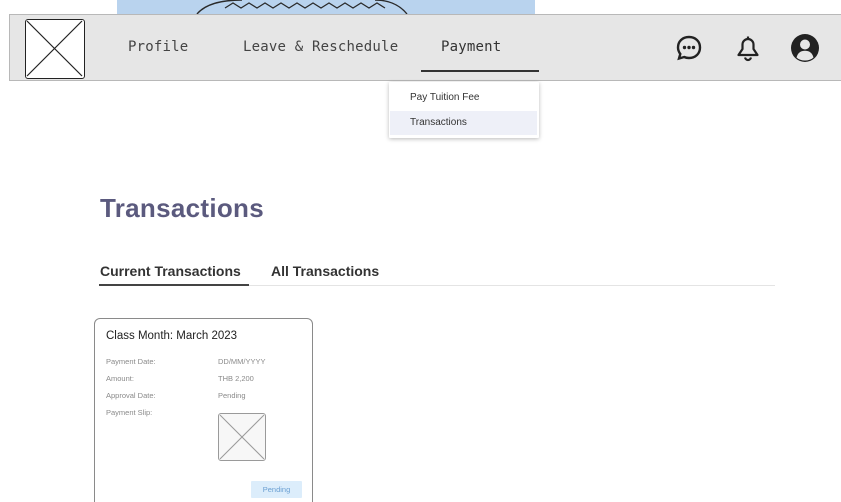 This screenshot has width=841, height=502. Describe the element at coordinates (326, 7) in the screenshot. I see `top-banner-image` at that location.